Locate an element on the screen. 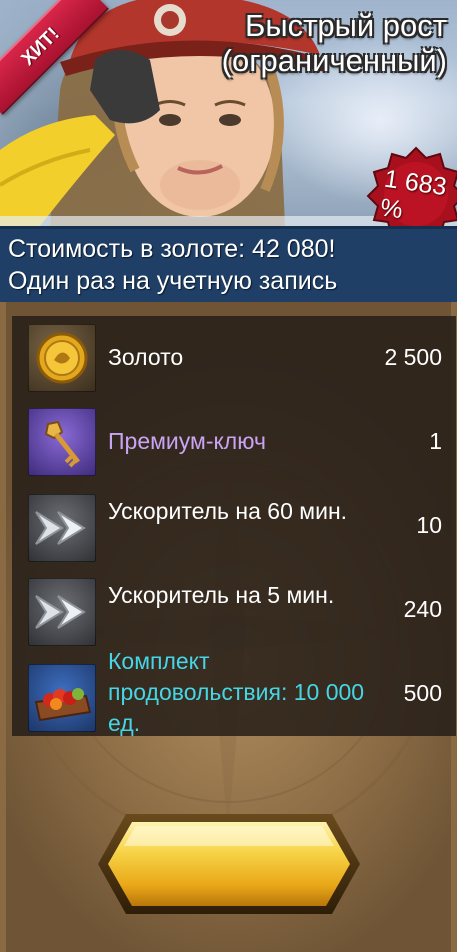  food-crate-icon is located at coordinates (62, 698).